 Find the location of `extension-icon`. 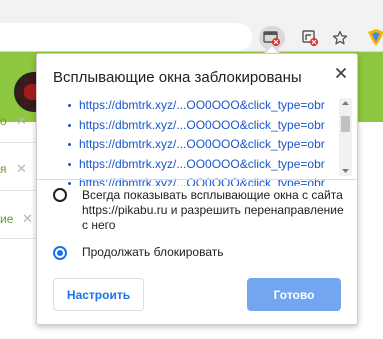

extension-icon is located at coordinates (374, 38).